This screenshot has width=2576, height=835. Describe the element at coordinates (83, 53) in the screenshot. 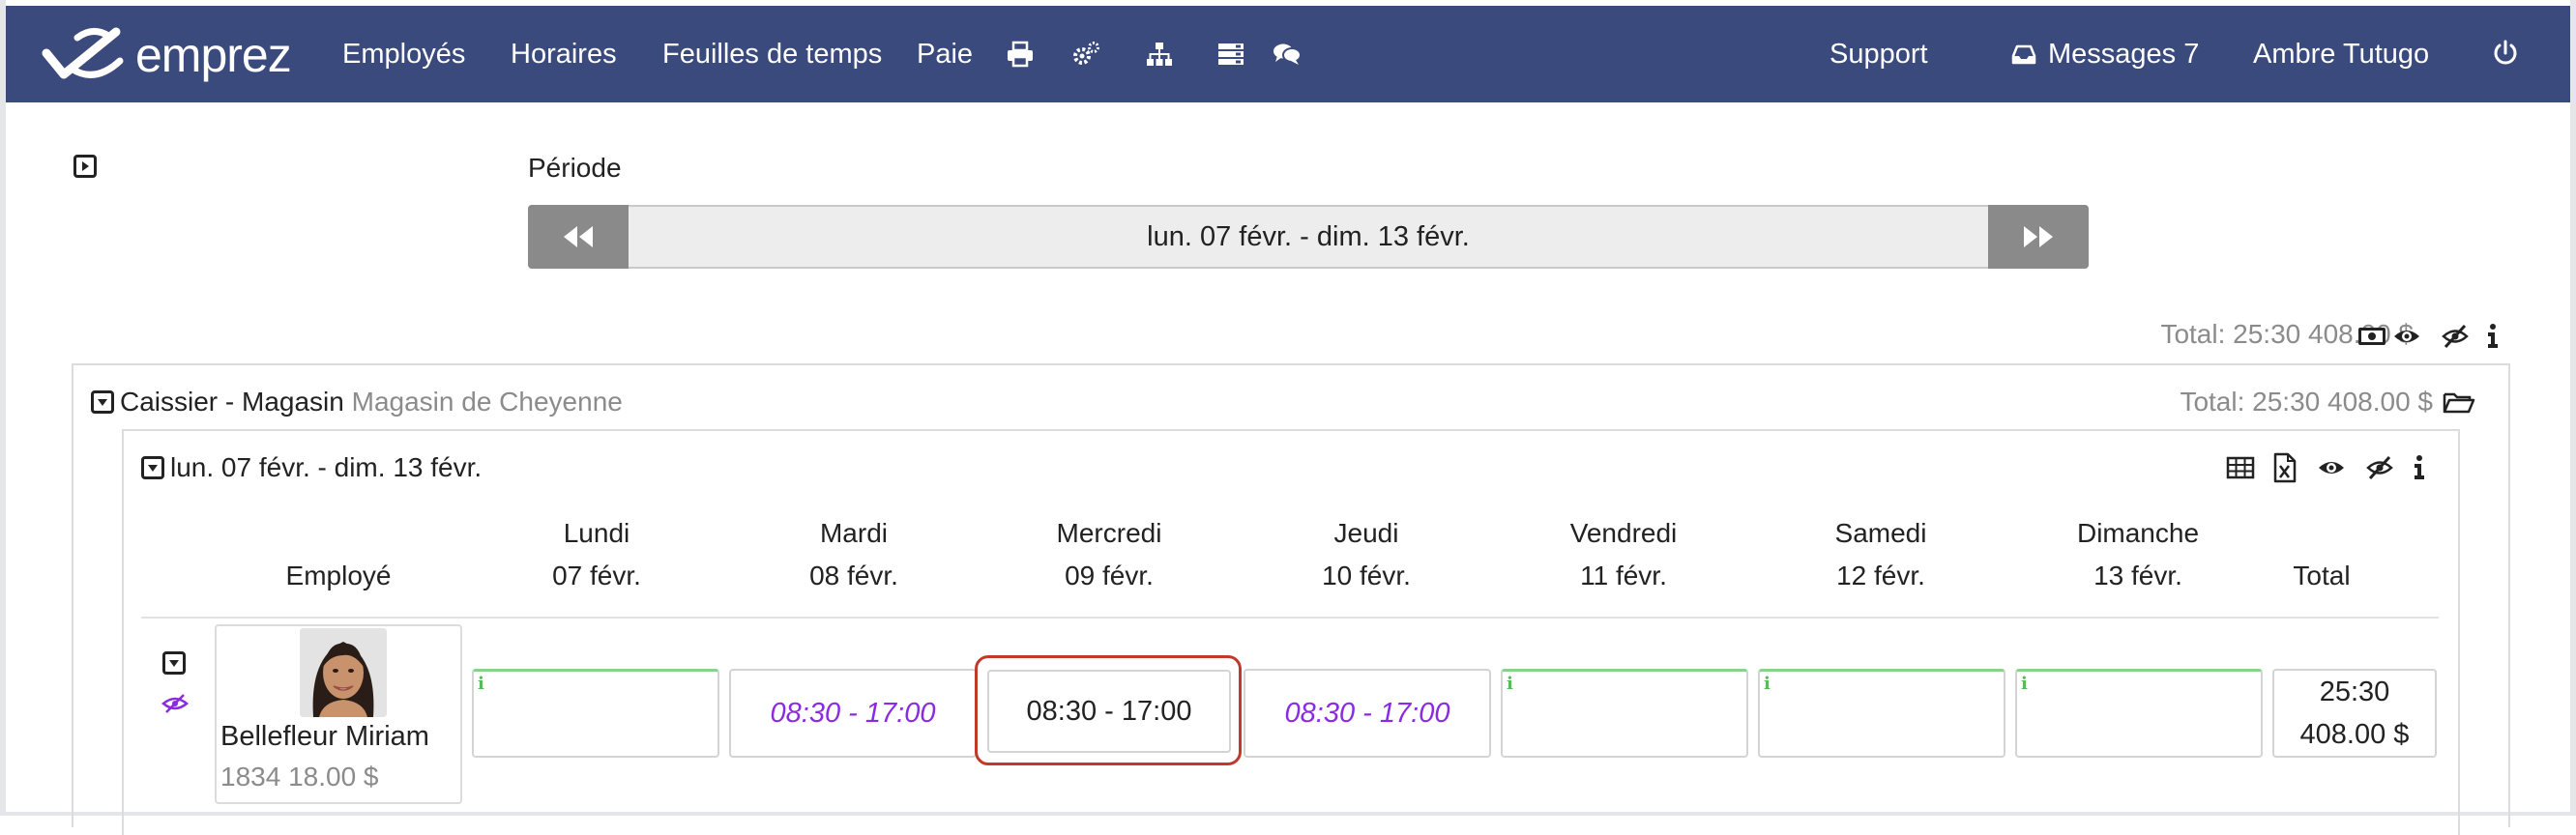

I see `emprez-logo-icon` at that location.